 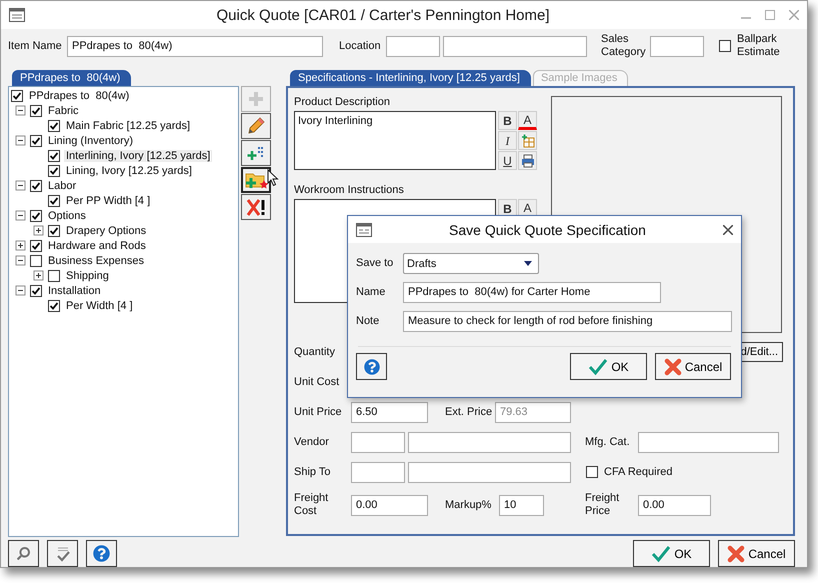 What do you see at coordinates (317, 382) in the screenshot?
I see `field-label: Unit Cost` at bounding box center [317, 382].